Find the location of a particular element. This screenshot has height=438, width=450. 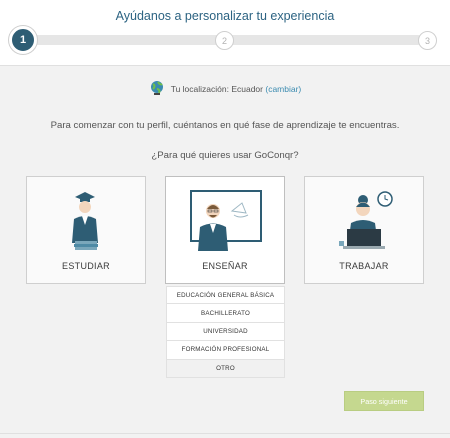

step-3-indicator: 3 is located at coordinates (427, 40).